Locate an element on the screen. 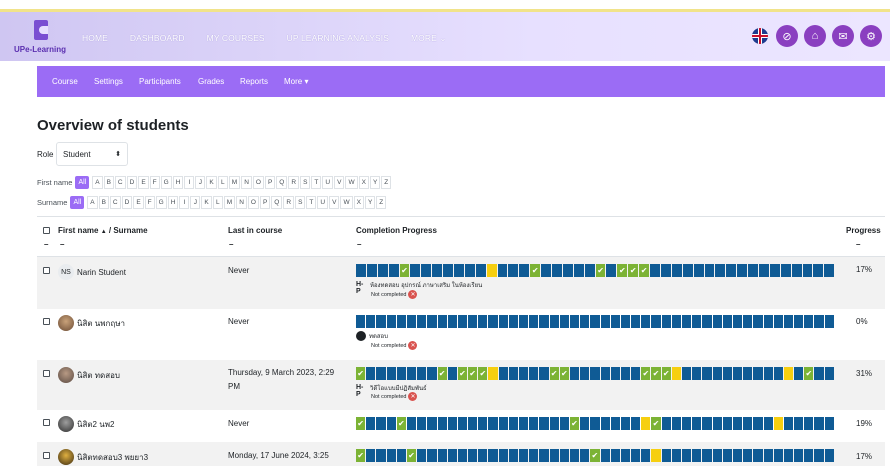 The height and width of the screenshot is (466, 890). surname-letter-n: N is located at coordinates (241, 202).